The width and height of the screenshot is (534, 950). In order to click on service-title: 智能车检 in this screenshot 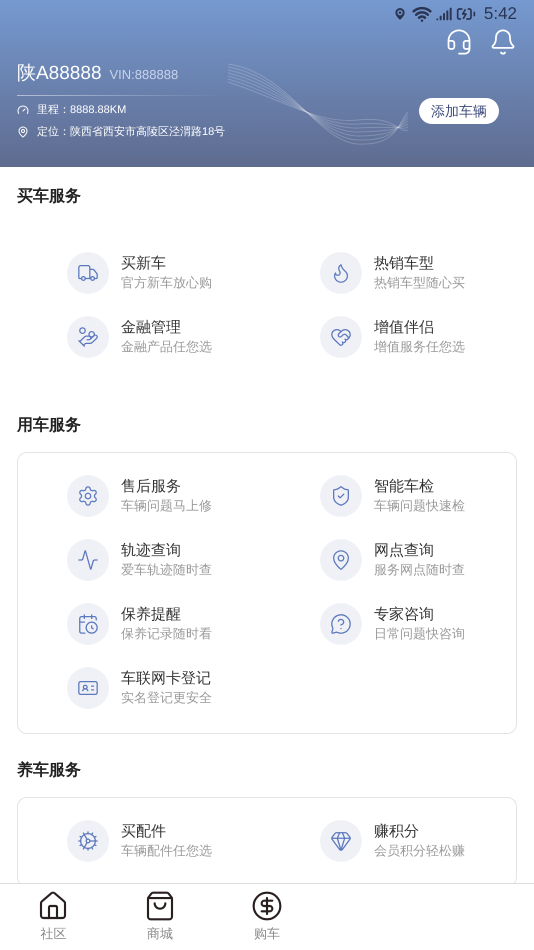, I will do `click(404, 487)`.